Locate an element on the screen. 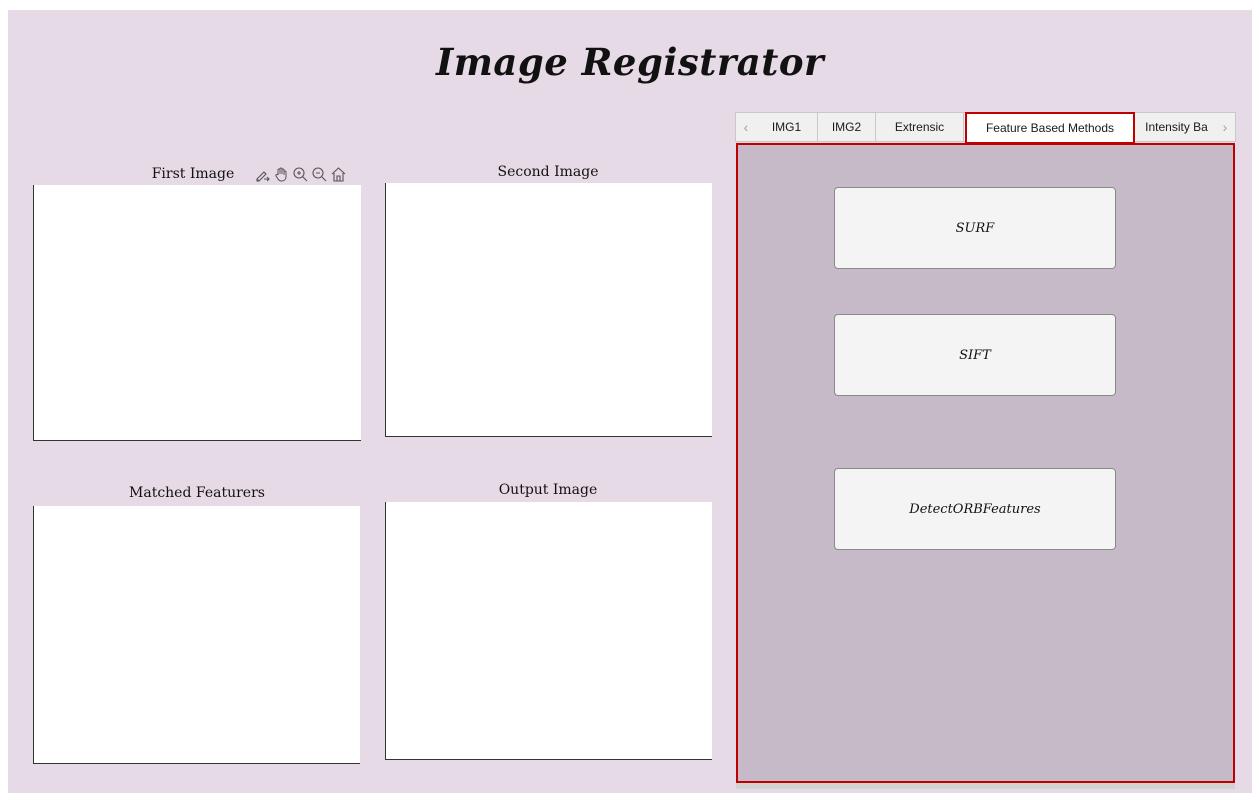 The height and width of the screenshot is (793, 1252). matched-features-label: Matched Featurers is located at coordinates (197, 493).